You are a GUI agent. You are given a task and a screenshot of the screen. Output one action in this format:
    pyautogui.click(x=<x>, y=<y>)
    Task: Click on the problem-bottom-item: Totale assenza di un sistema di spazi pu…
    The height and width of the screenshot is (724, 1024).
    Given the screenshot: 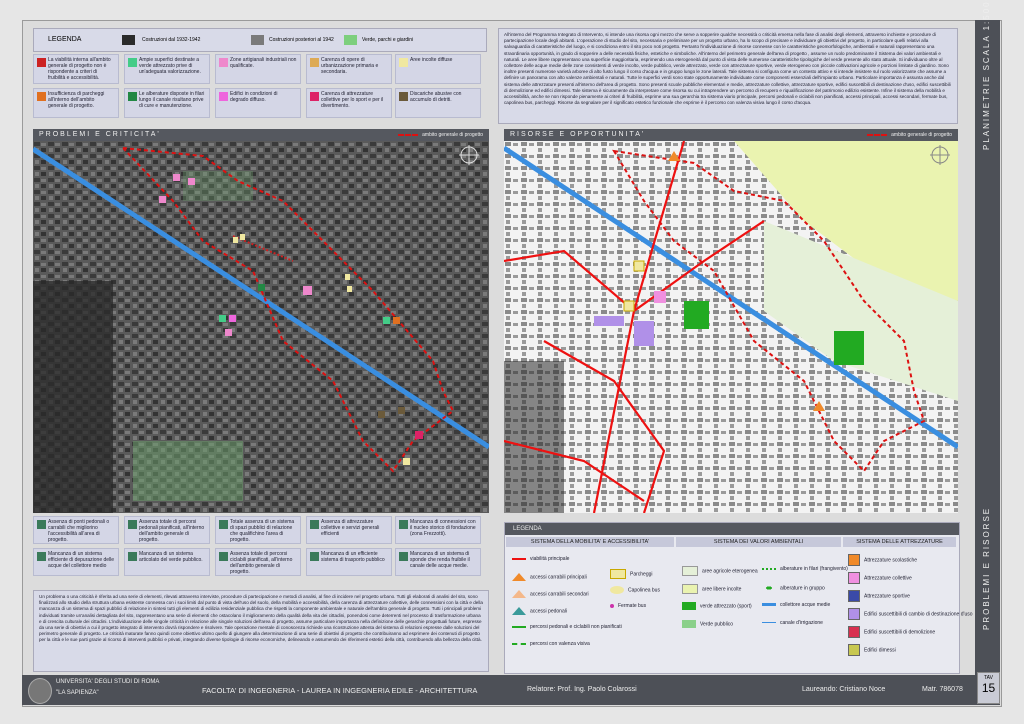 What is the action you would take?
    pyautogui.click(x=258, y=530)
    